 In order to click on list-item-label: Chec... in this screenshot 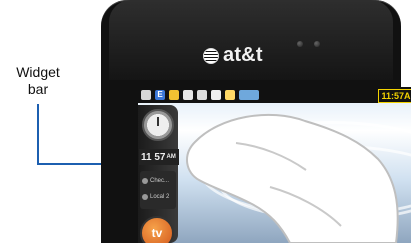, I will do `click(160, 181)`.